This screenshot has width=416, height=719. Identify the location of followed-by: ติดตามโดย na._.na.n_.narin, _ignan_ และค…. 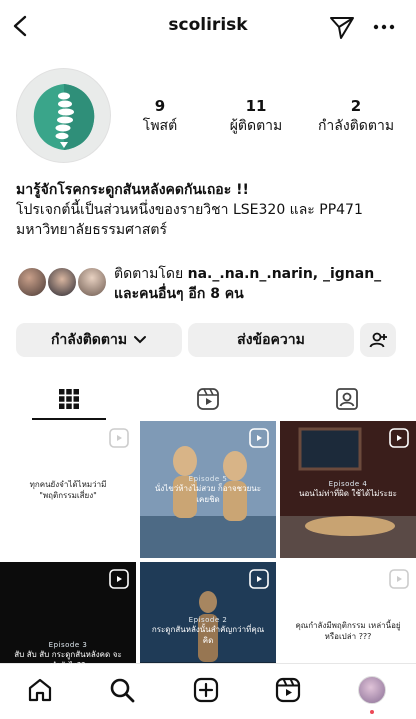
(211, 284).